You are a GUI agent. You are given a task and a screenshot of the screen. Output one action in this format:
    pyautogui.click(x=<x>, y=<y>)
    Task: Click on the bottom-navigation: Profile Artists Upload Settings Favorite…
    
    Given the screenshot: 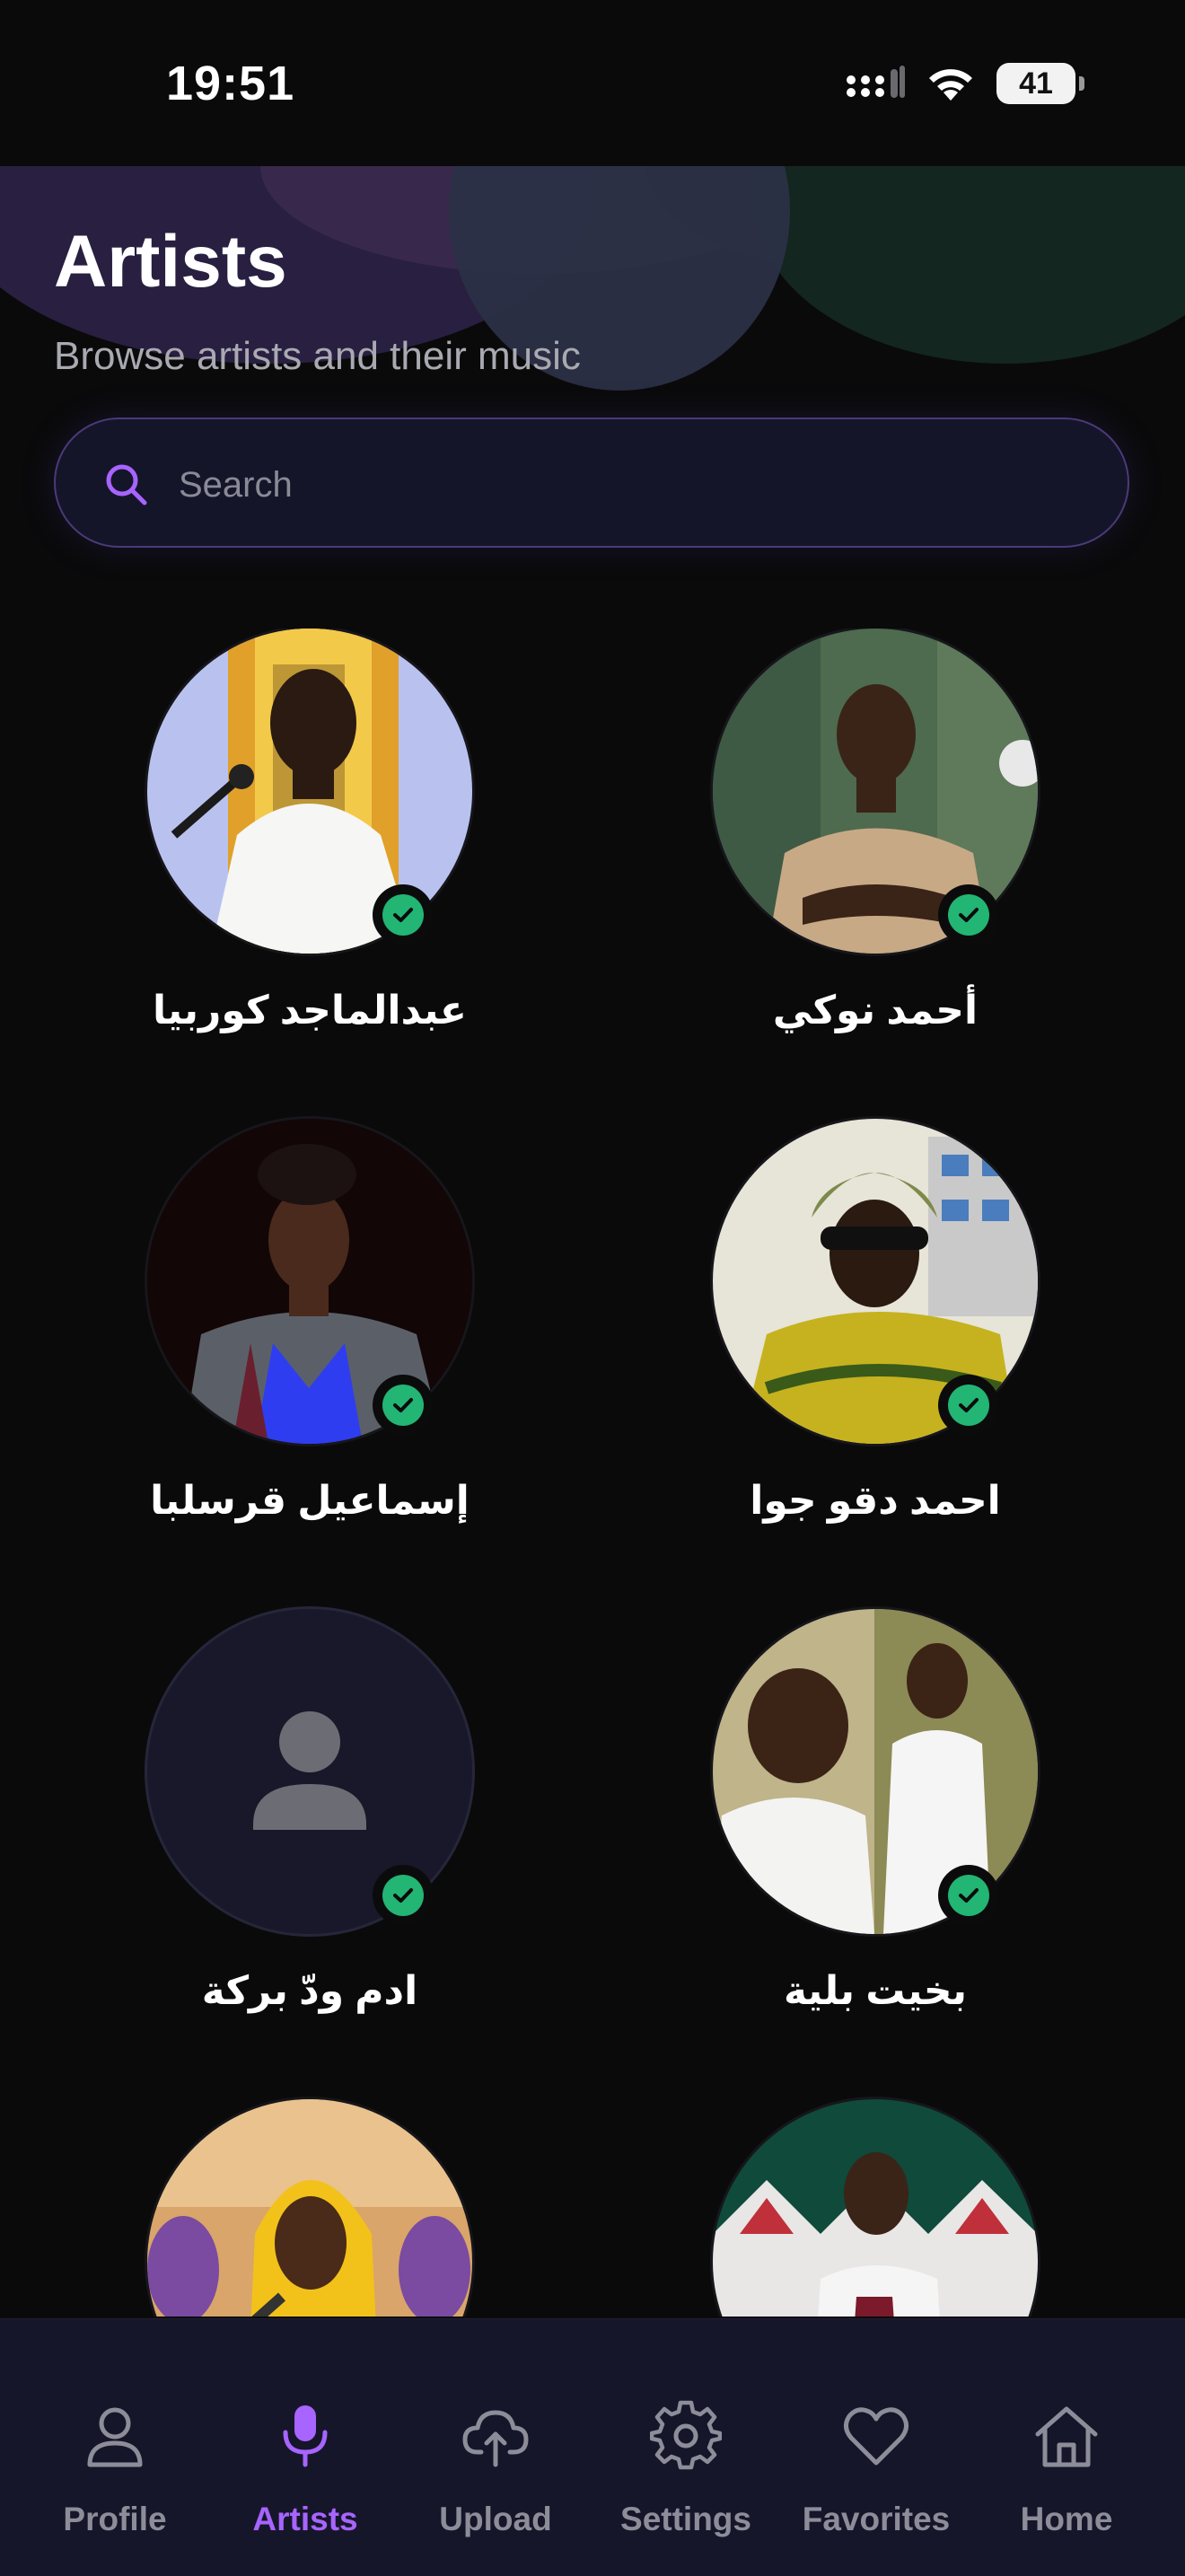 What is the action you would take?
    pyautogui.click(x=592, y=2447)
    